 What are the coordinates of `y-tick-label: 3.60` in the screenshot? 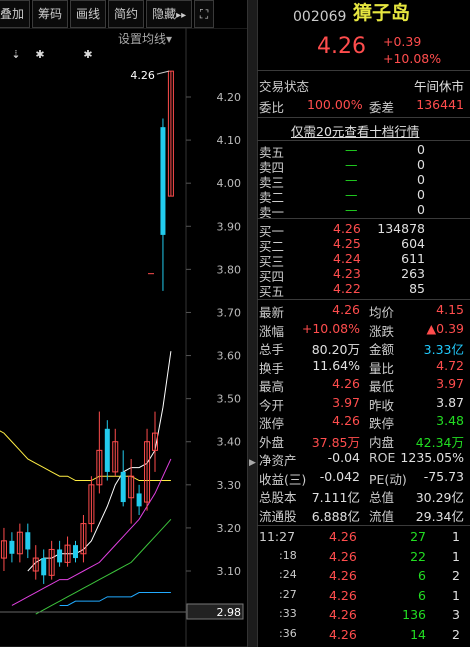 It's located at (229, 356).